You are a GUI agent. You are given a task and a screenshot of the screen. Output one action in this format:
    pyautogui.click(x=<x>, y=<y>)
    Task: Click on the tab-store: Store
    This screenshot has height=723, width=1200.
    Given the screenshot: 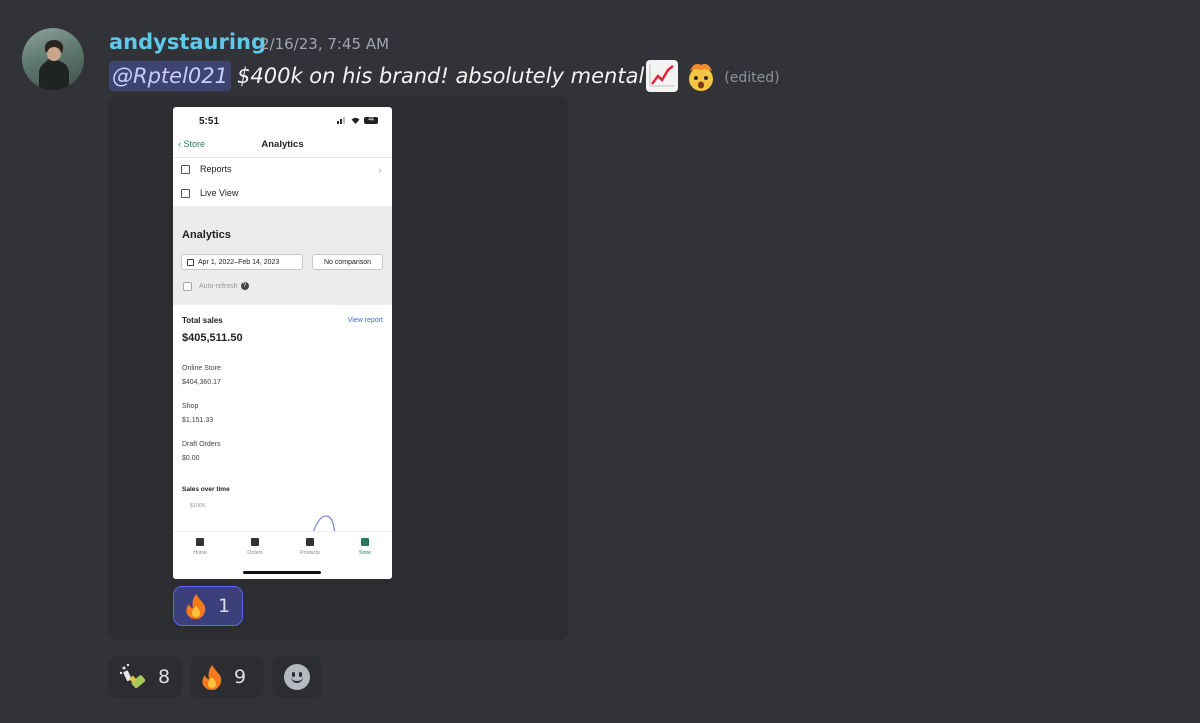 What is the action you would take?
    pyautogui.click(x=365, y=547)
    